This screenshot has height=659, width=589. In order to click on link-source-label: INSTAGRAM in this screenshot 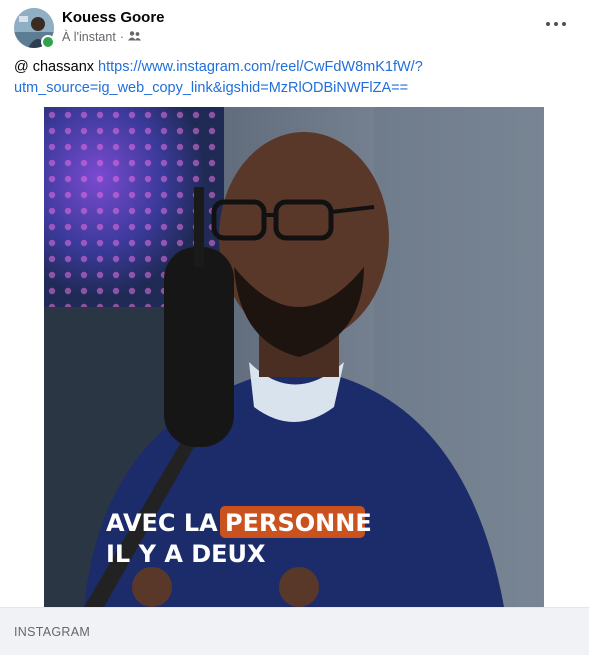, I will do `click(52, 632)`.